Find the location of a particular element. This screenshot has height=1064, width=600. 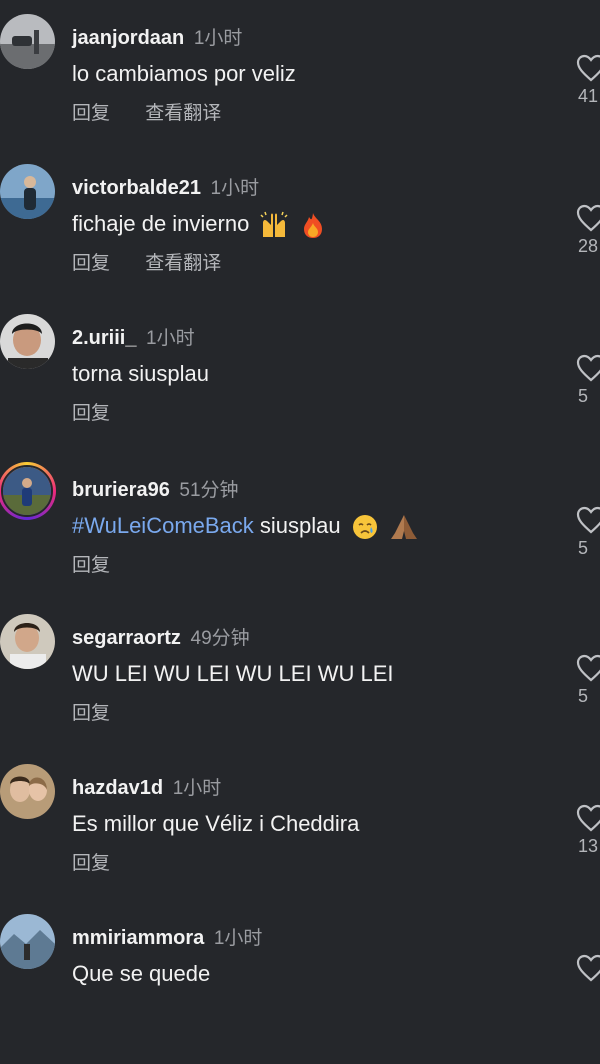

hashtag-link: #WuLeiComeBack is located at coordinates (163, 525).